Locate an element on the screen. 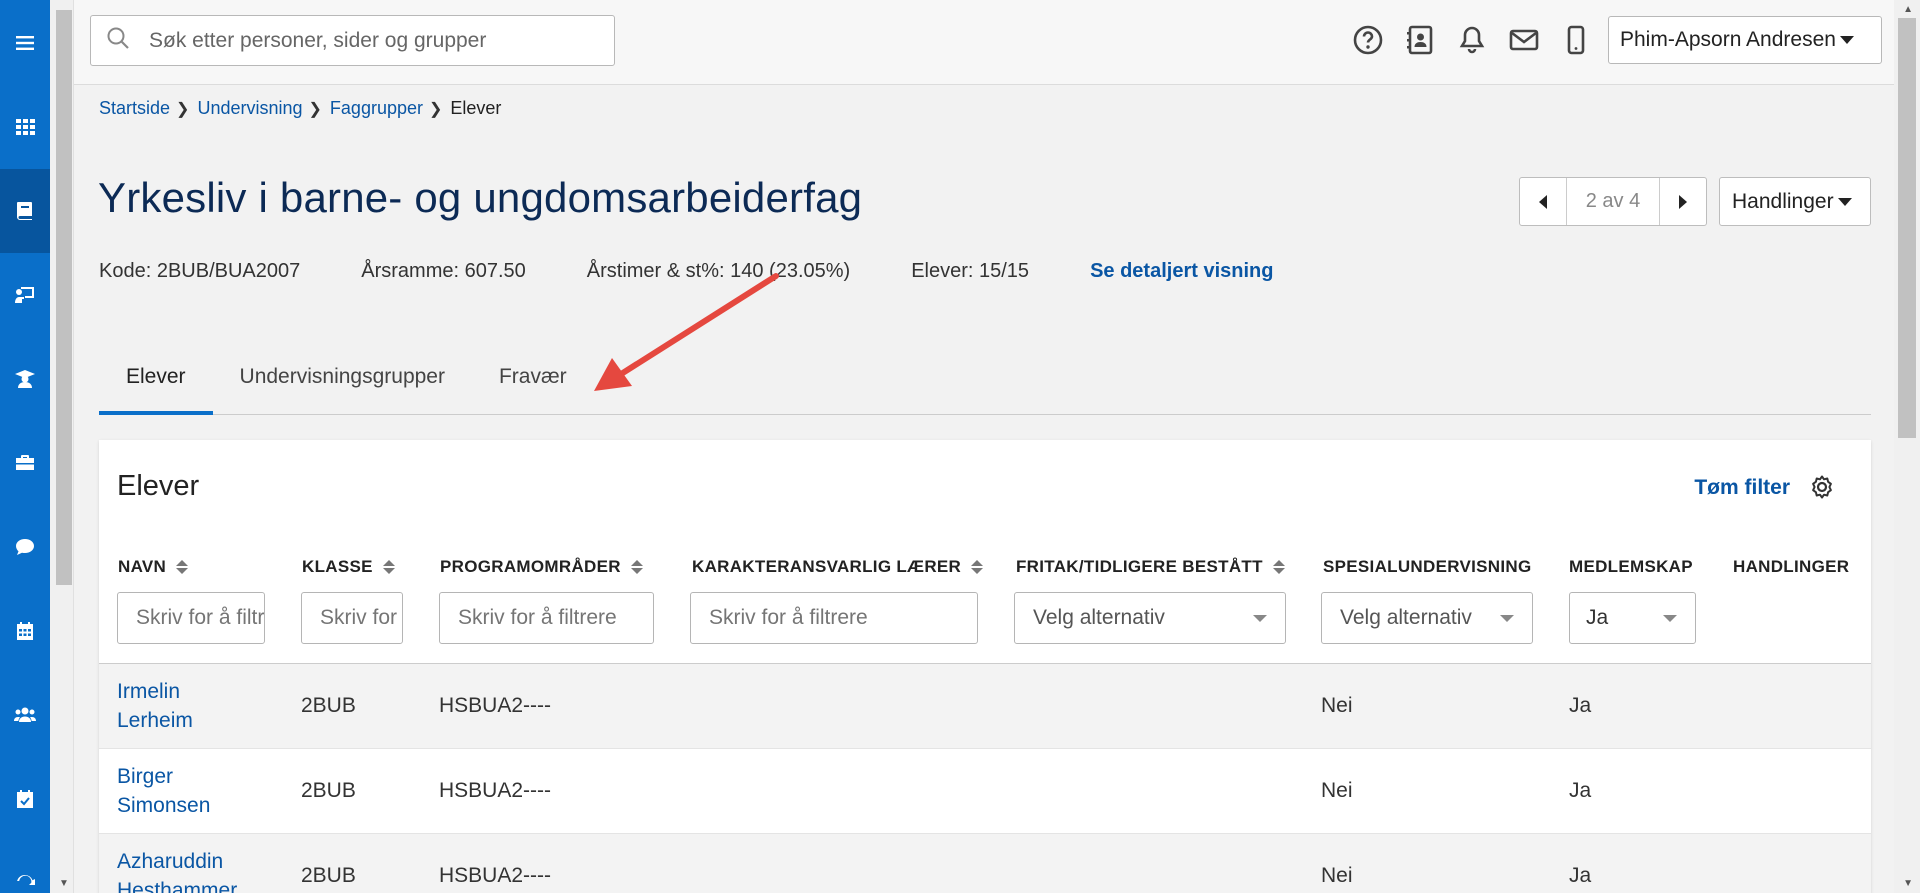  annotation-arrow is located at coordinates (686, 332).